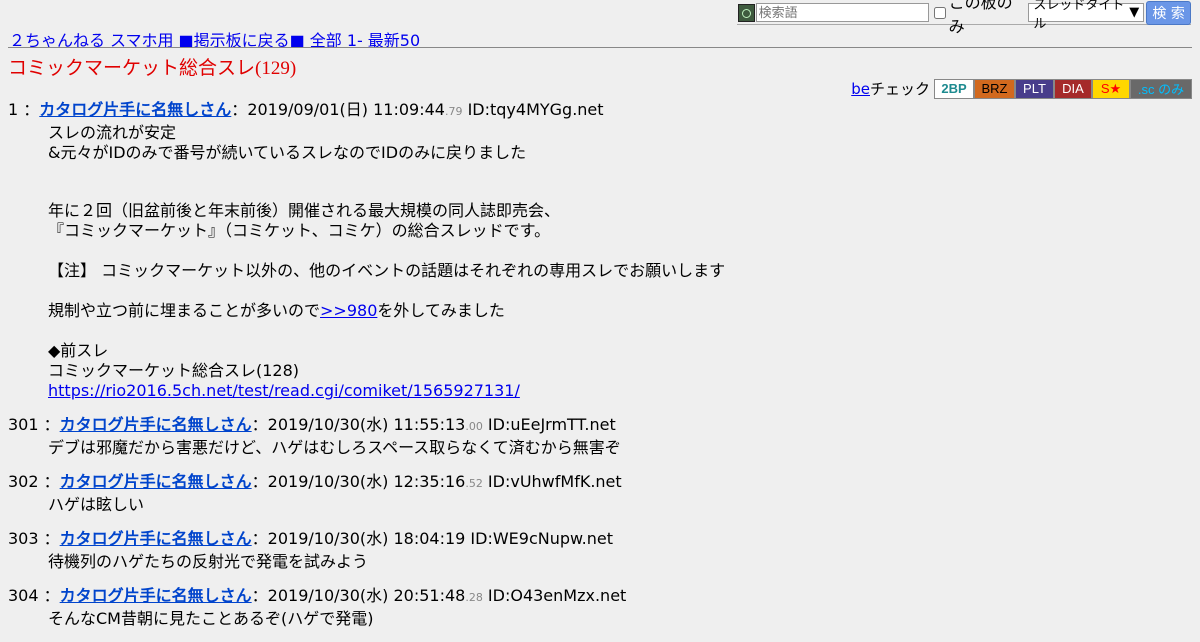 The image size is (1200, 642). What do you see at coordinates (600, 47) in the screenshot?
I see `divider` at bounding box center [600, 47].